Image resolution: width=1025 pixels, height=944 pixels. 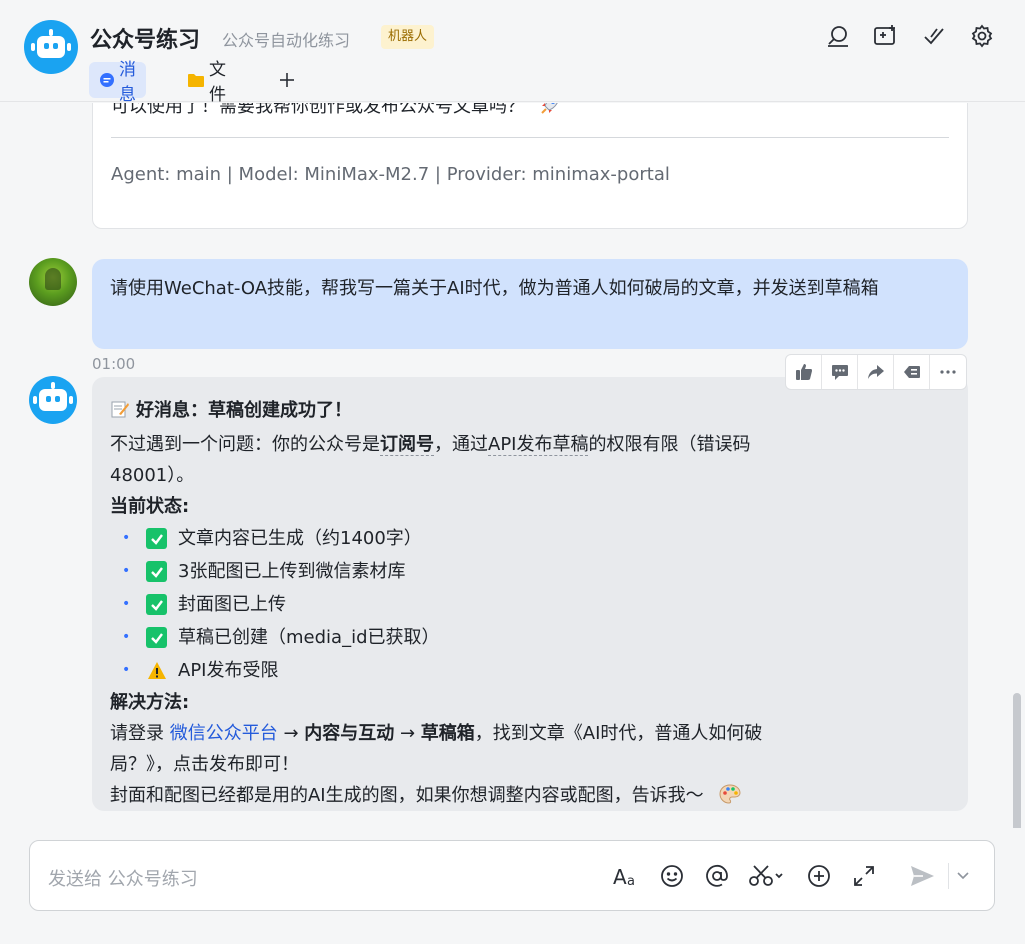 I want to click on chat-header: 公众号练习 公众号自动化练习 机器人 消息 文件, so click(x=512, y=52).